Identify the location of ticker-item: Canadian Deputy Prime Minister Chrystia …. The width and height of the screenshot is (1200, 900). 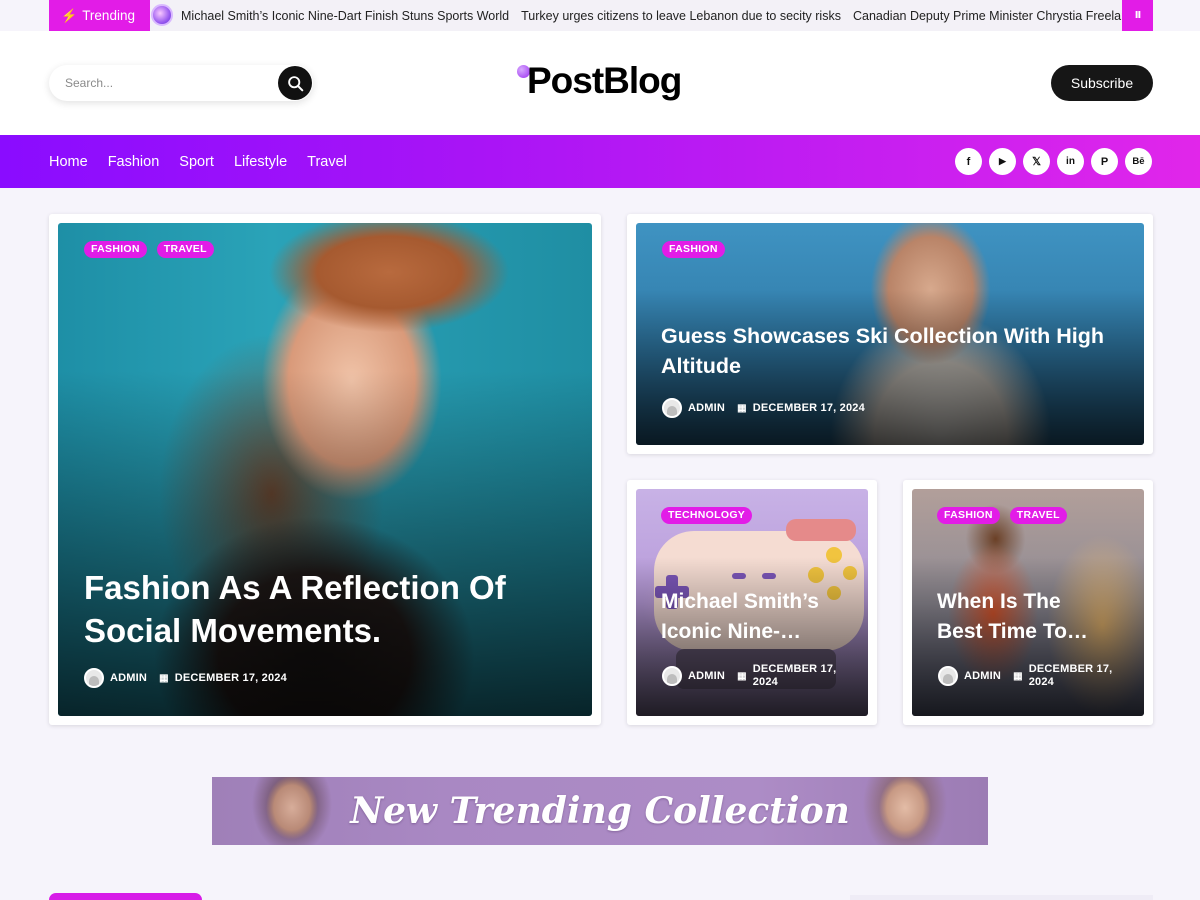
(990, 16).